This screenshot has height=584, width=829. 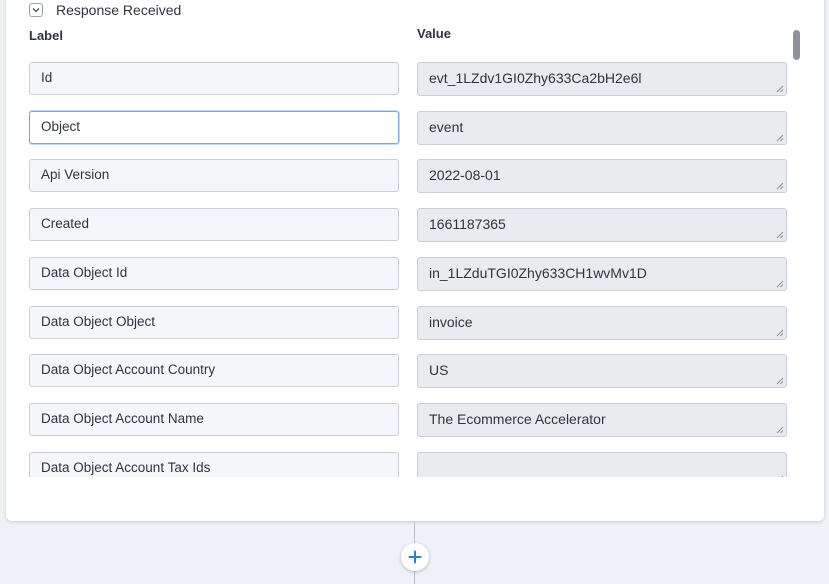 I want to click on value-textarea: The Ecommerce Accelerator, so click(x=602, y=419).